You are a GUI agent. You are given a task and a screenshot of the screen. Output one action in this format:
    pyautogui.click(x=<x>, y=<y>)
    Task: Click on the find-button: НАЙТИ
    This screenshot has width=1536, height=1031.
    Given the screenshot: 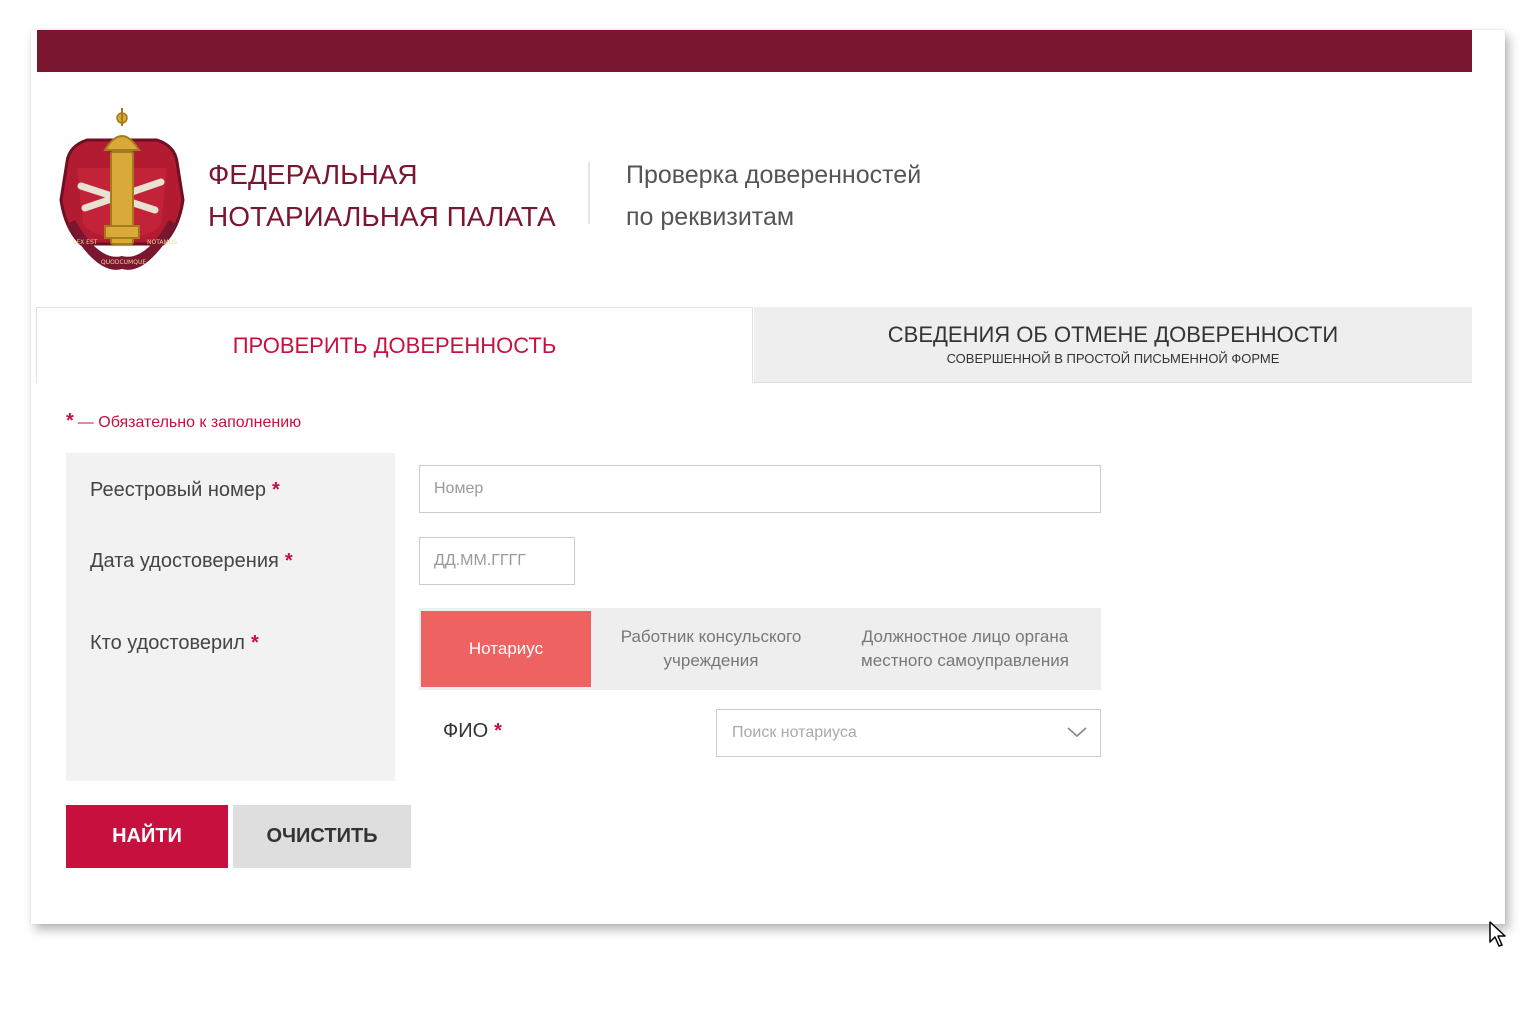 What is the action you would take?
    pyautogui.click(x=147, y=836)
    